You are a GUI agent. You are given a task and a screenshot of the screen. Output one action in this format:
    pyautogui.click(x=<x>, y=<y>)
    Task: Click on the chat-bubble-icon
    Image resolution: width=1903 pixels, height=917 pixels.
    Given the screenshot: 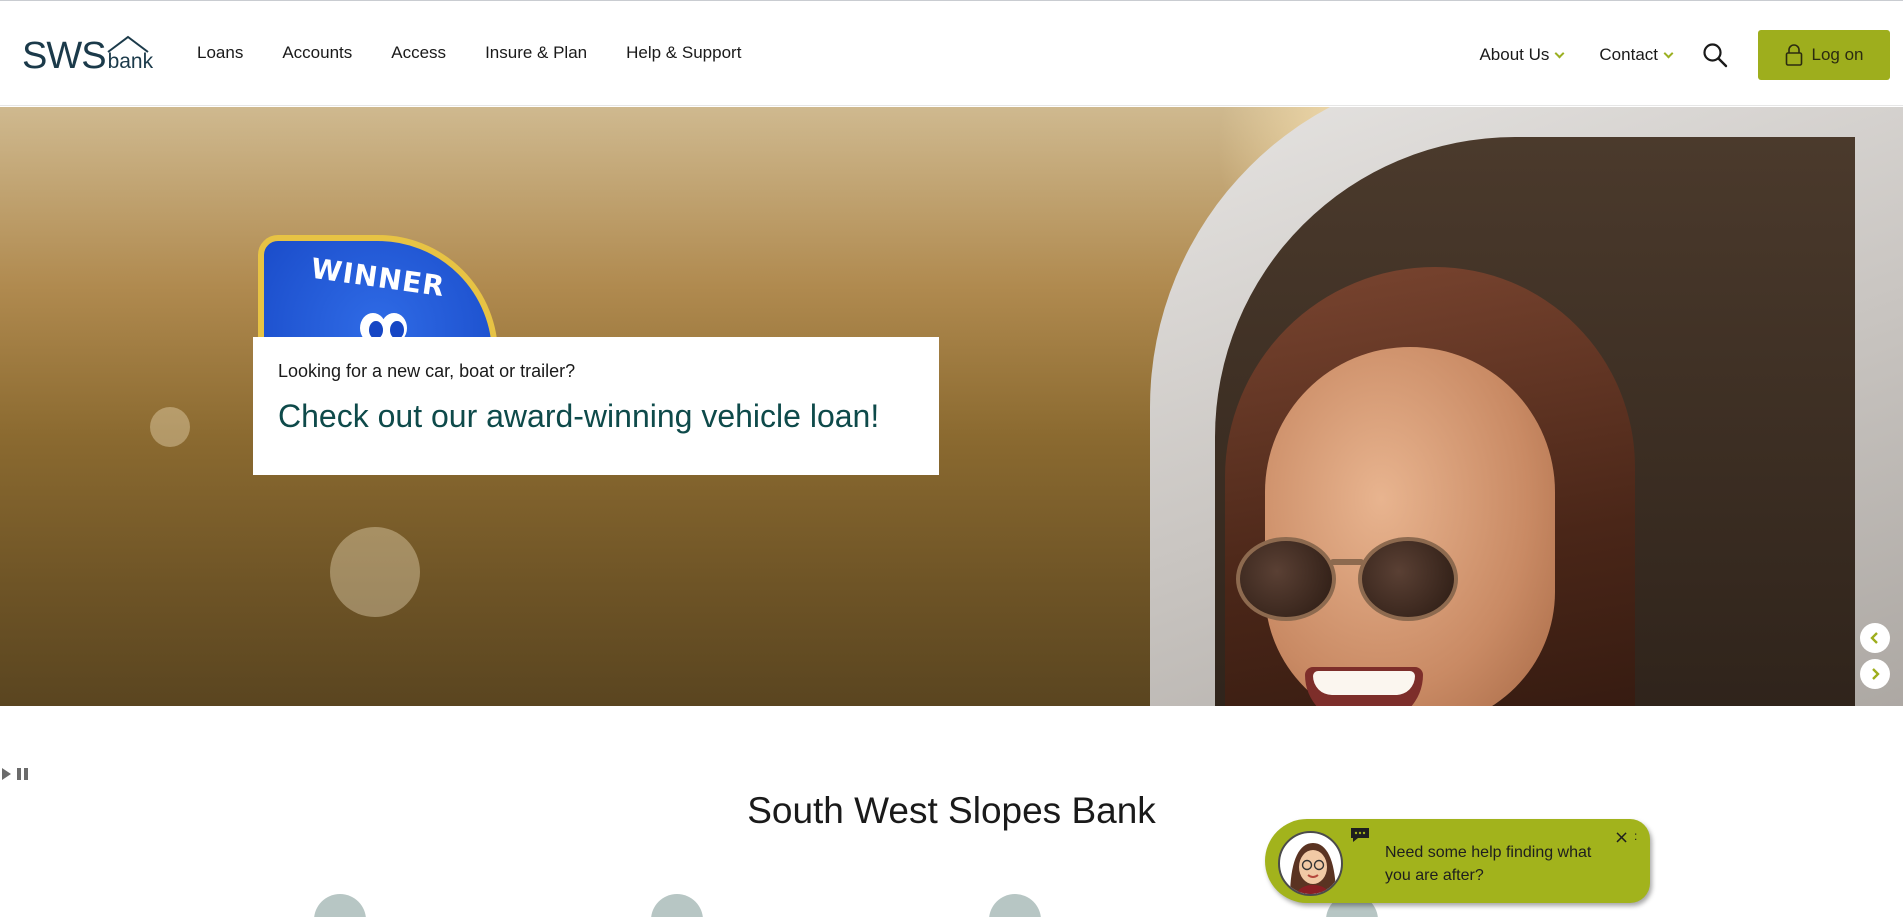 What is the action you would take?
    pyautogui.click(x=1360, y=835)
    